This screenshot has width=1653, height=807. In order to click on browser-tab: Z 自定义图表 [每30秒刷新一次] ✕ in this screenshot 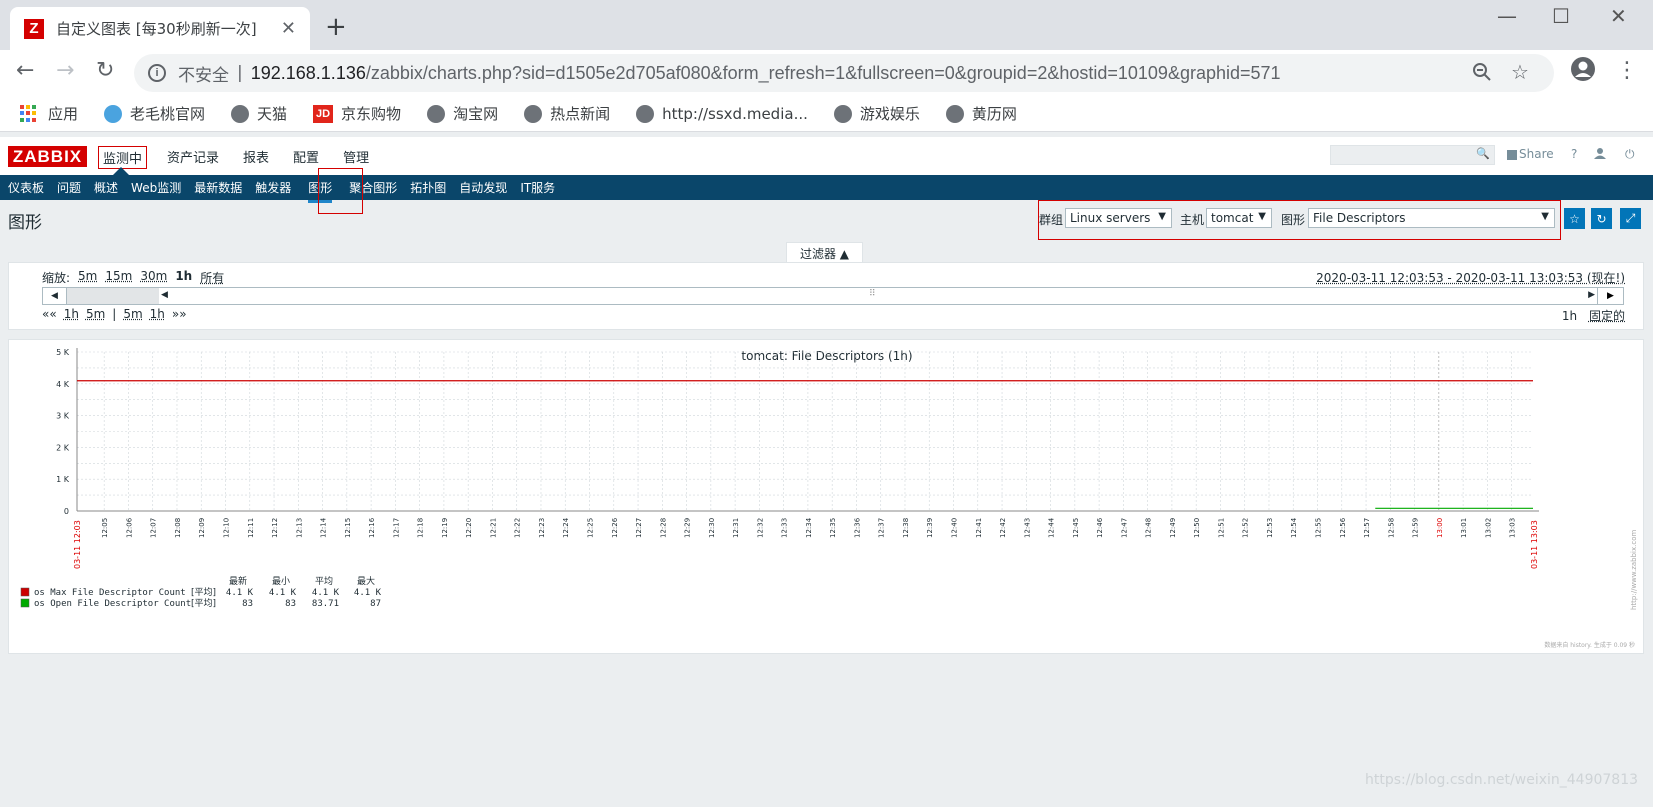, I will do `click(160, 28)`.